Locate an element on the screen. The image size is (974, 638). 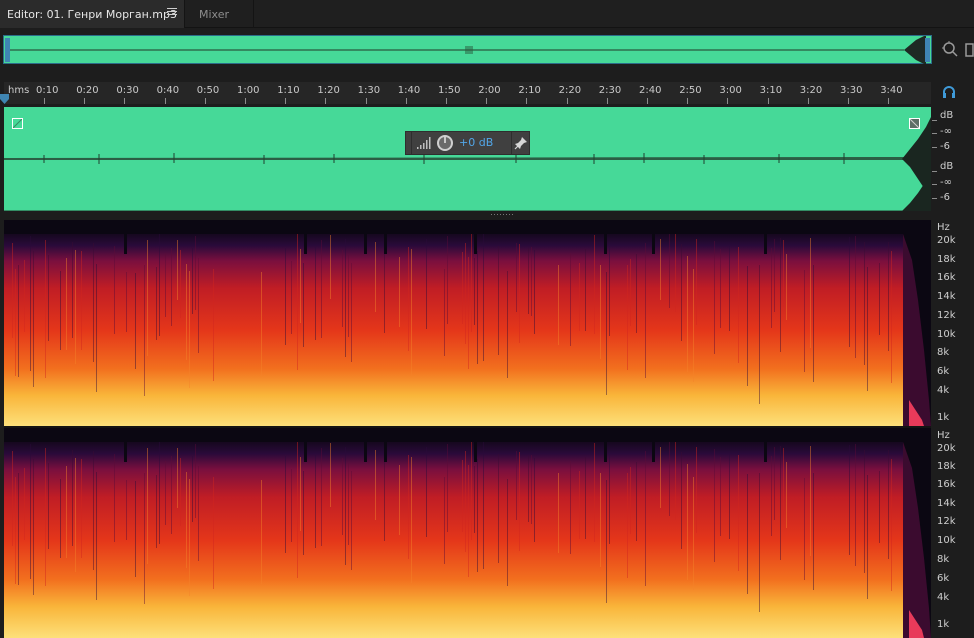
fade-out-handle is located at coordinates (914, 123).